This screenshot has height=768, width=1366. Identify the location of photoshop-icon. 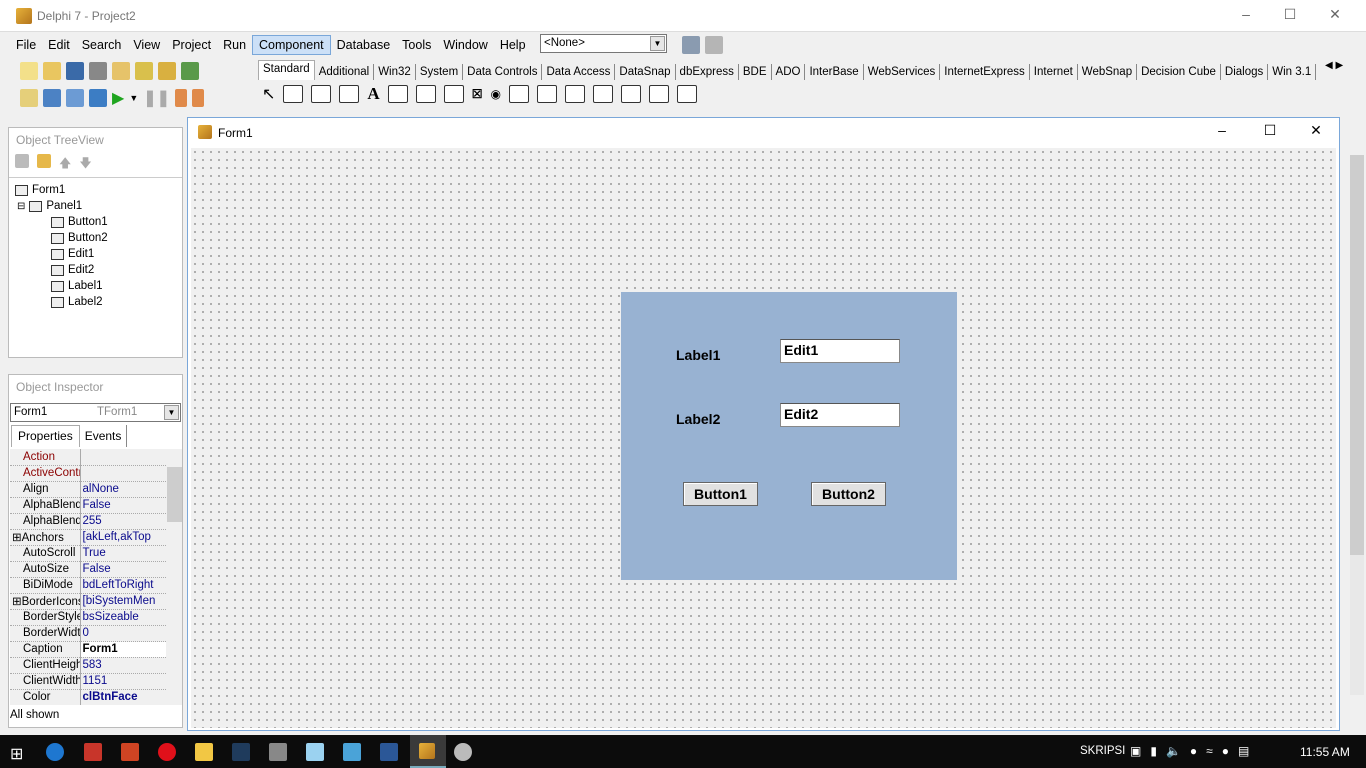
(241, 752).